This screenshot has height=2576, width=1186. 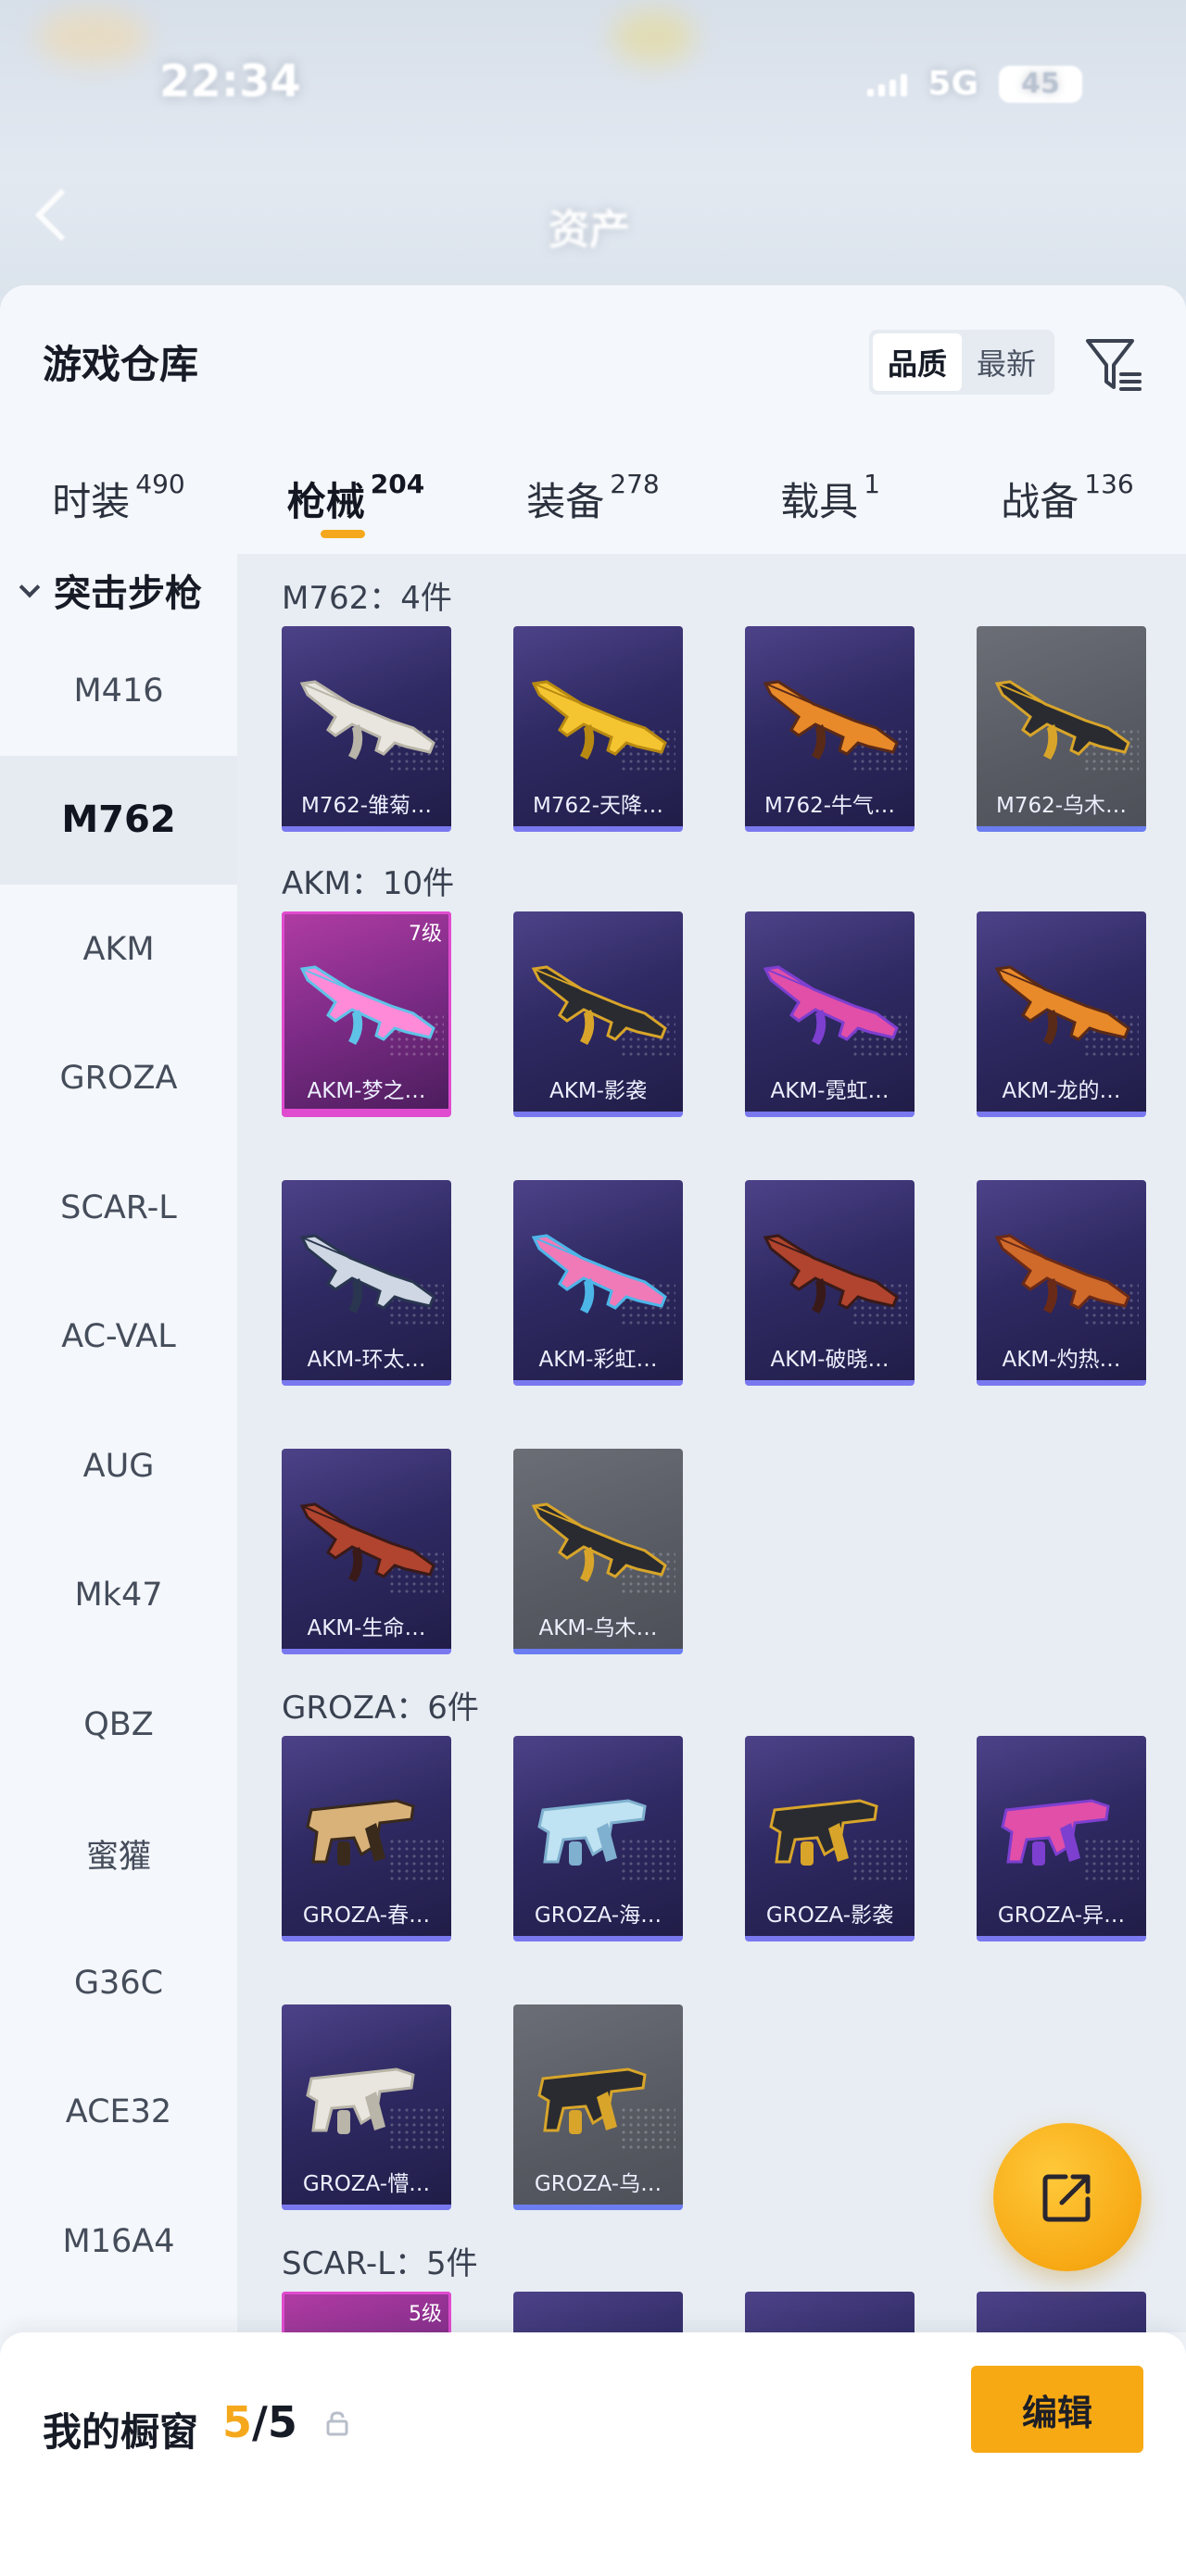 What do you see at coordinates (1006, 362) in the screenshot?
I see `sort-newest-button: 最新` at bounding box center [1006, 362].